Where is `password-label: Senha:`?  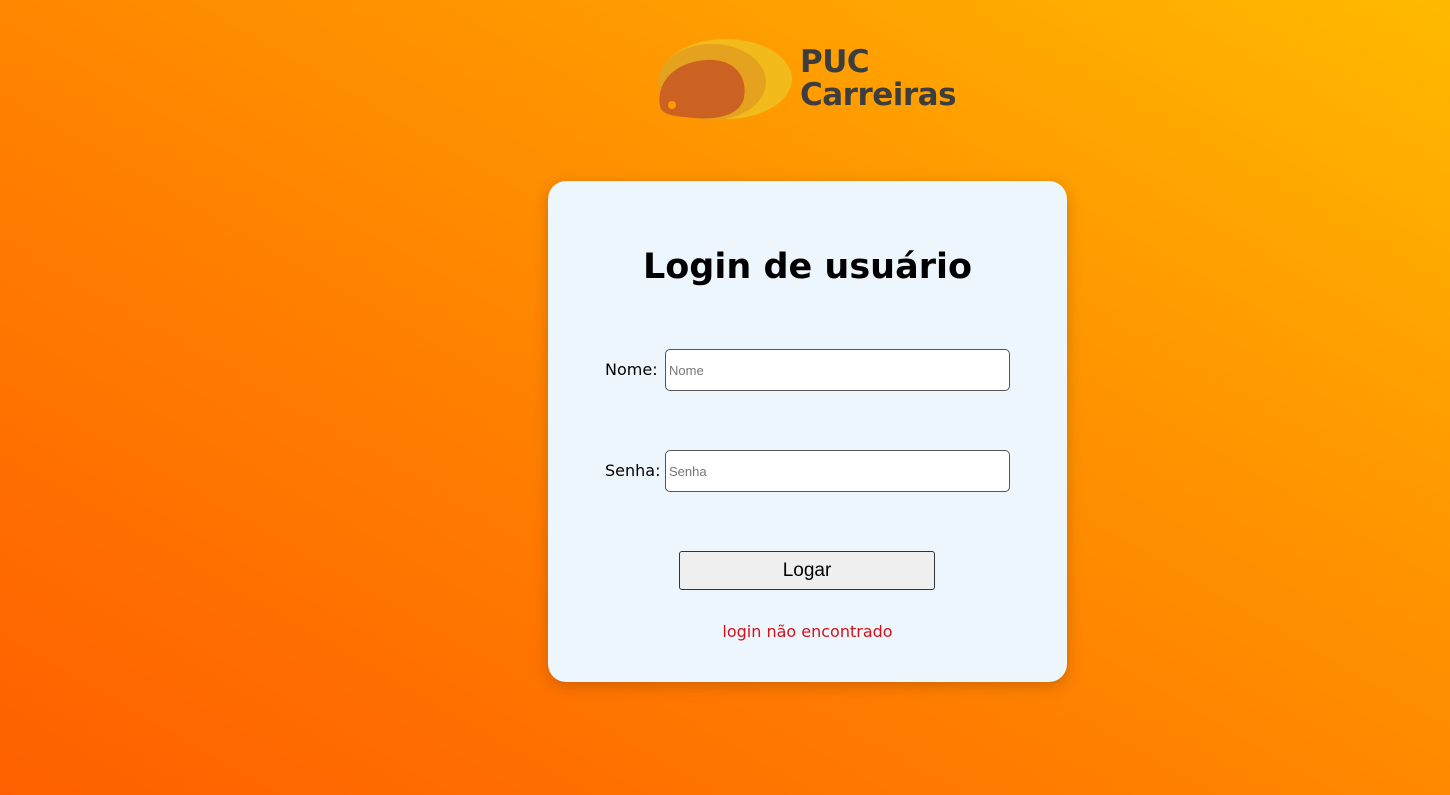 password-label: Senha: is located at coordinates (633, 470).